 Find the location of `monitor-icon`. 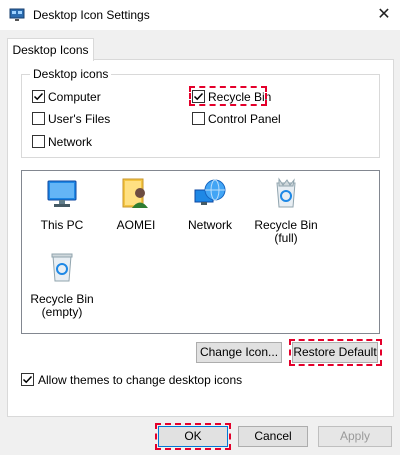

monitor-icon is located at coordinates (62, 193).